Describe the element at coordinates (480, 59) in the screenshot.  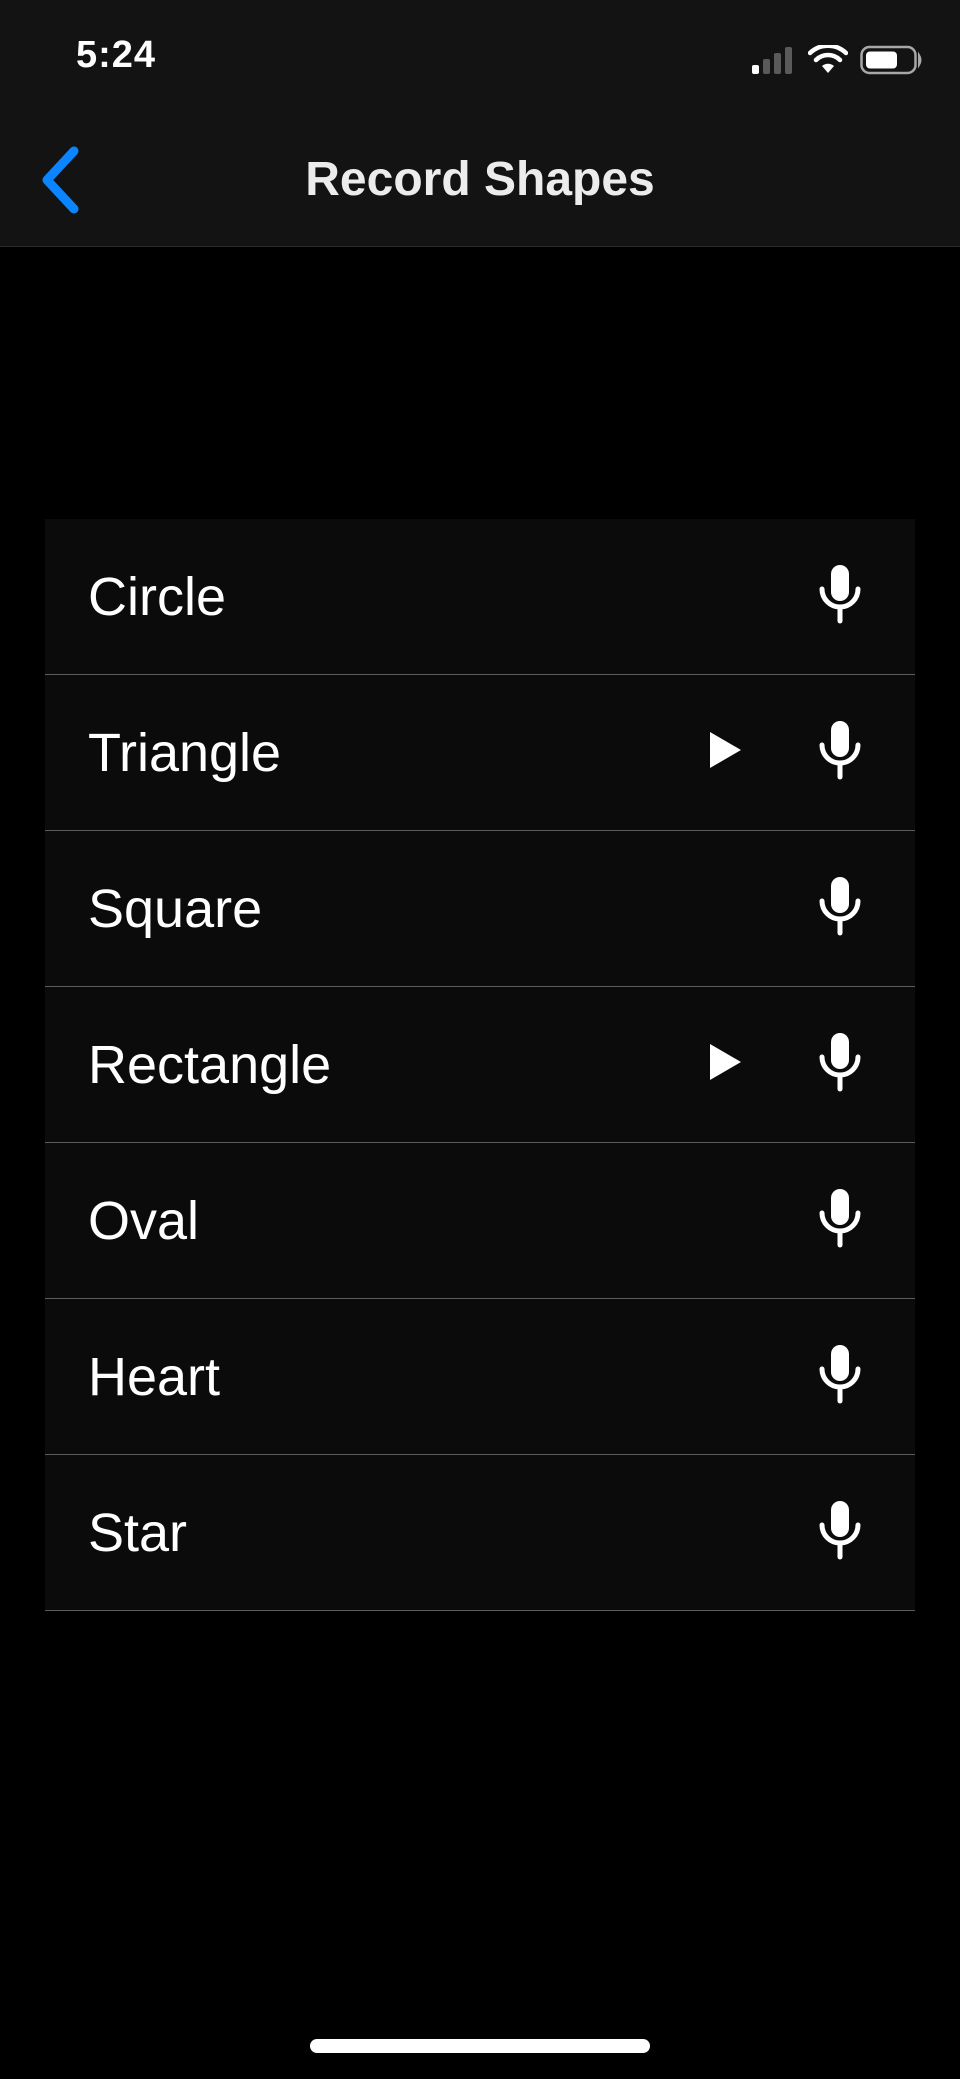
I see `status-bar: 5:24` at that location.